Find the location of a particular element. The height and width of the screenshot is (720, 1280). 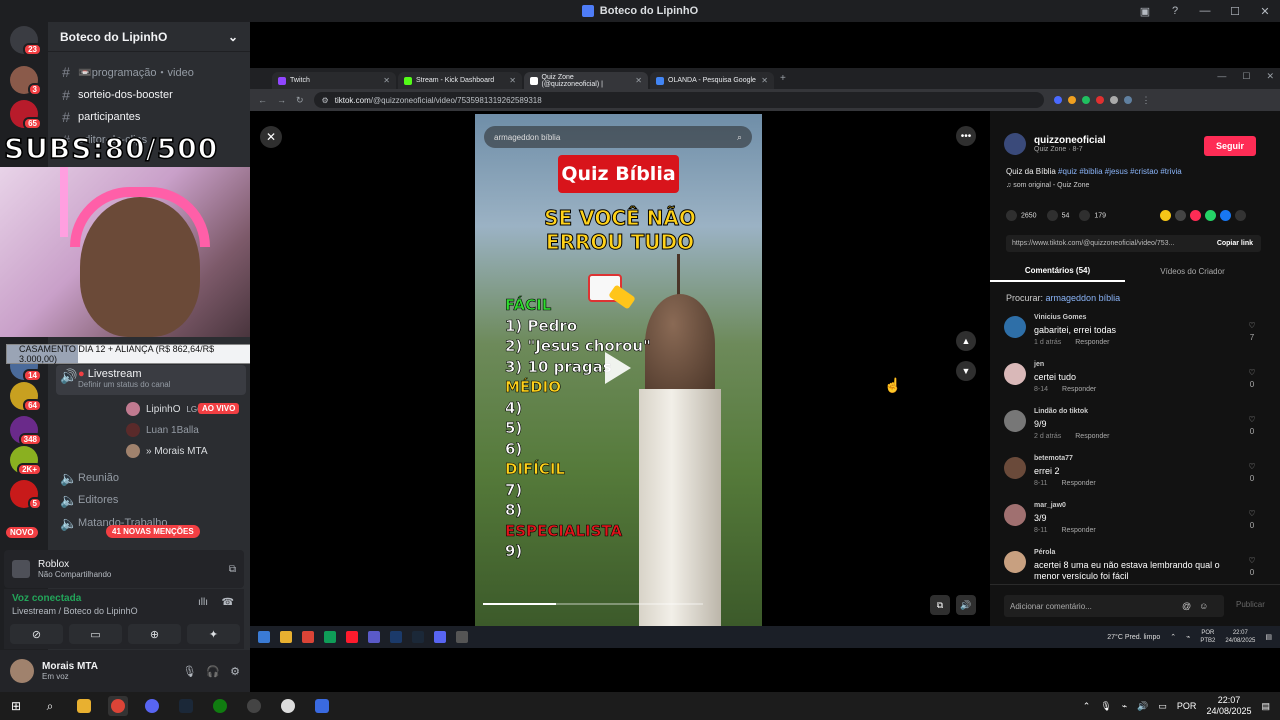

whatsapp-icon is located at coordinates (1210, 215).